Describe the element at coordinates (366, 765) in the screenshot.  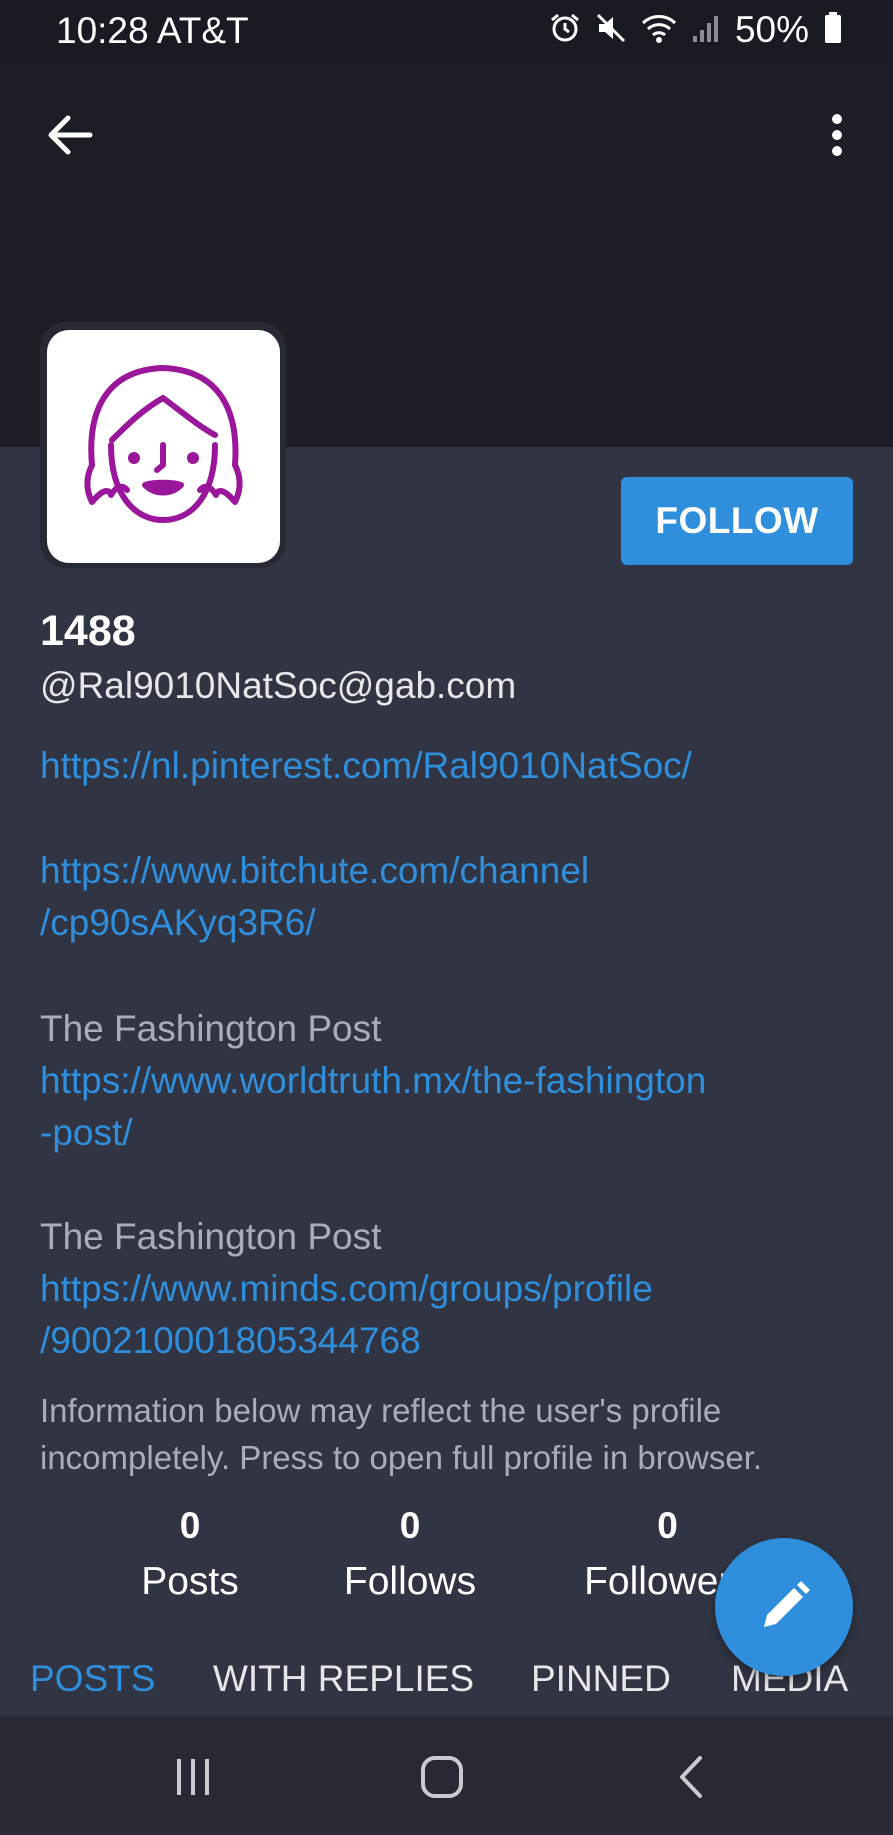
I see `bio-link-text: https://nl.pinterest.com/Ral9010NatSoc/` at that location.